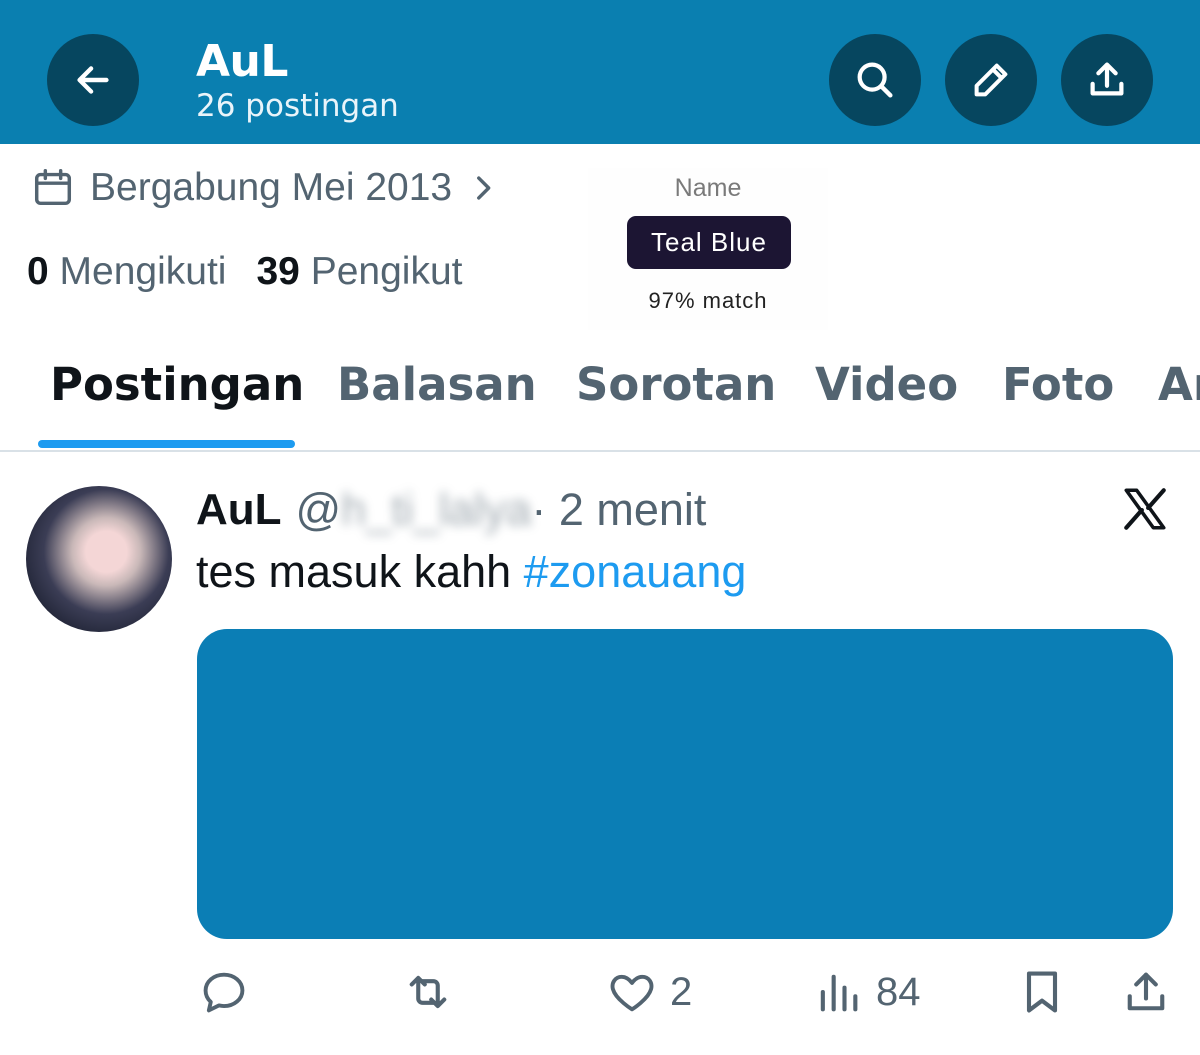 This screenshot has height=1055, width=1200. I want to click on view-count: 84, so click(898, 991).